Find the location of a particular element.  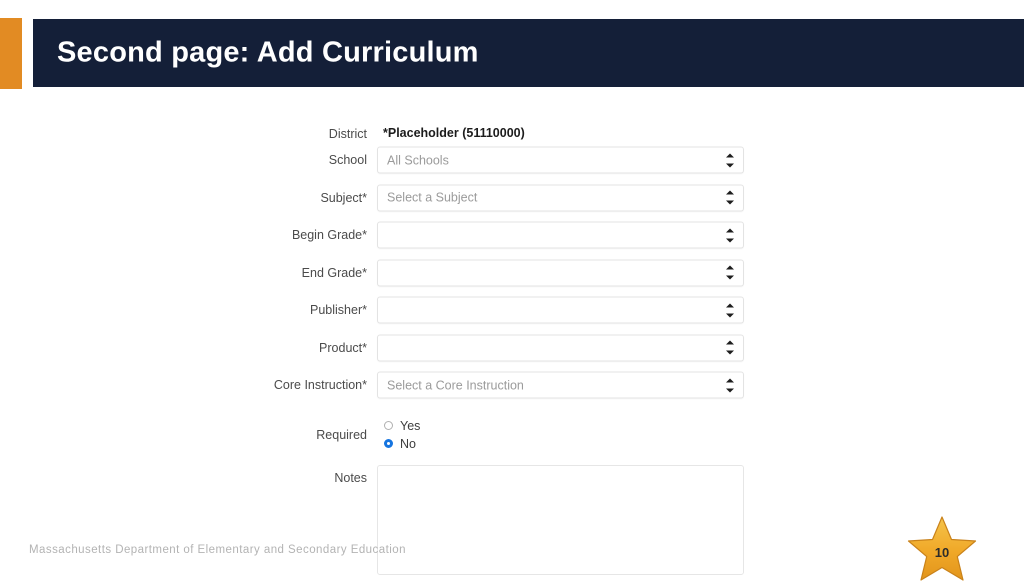

form-row-subject: Subject* Select a Subject is located at coordinates (512, 198).